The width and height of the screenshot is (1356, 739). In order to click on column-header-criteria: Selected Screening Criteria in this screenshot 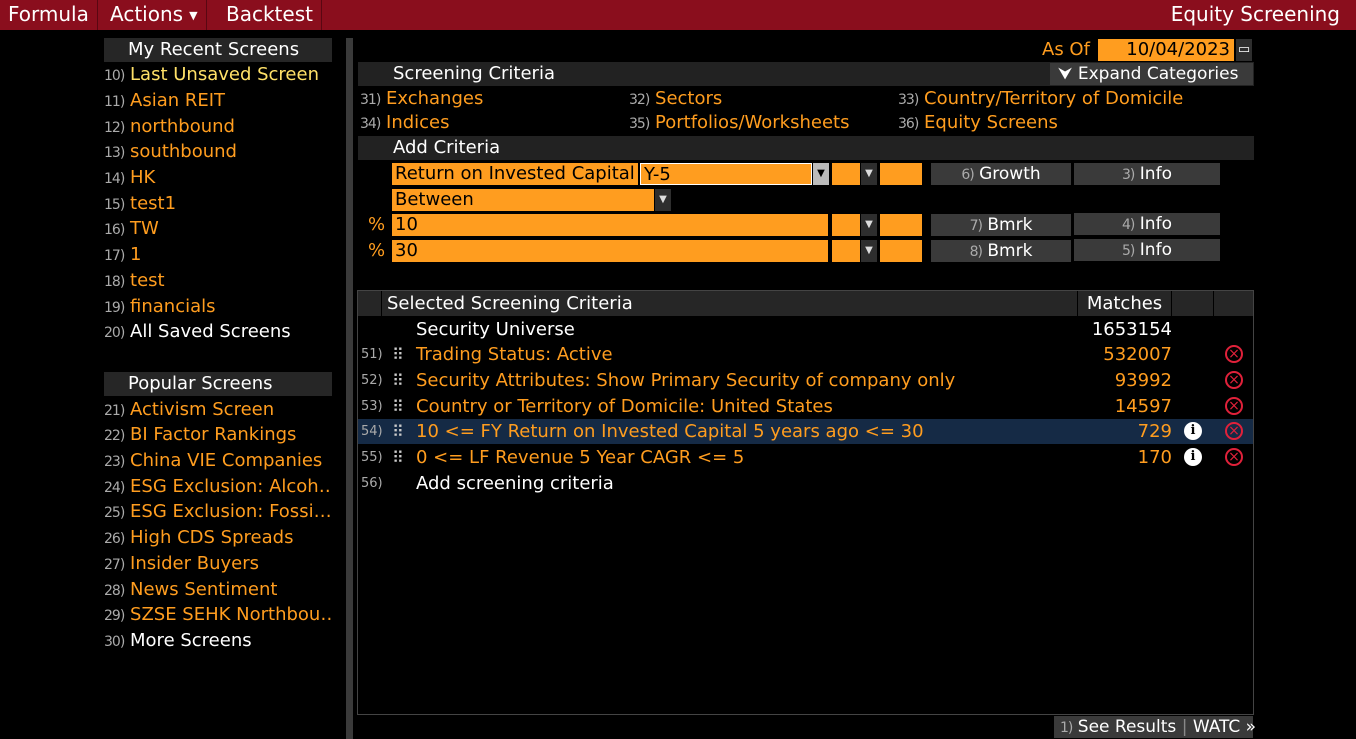, I will do `click(730, 303)`.